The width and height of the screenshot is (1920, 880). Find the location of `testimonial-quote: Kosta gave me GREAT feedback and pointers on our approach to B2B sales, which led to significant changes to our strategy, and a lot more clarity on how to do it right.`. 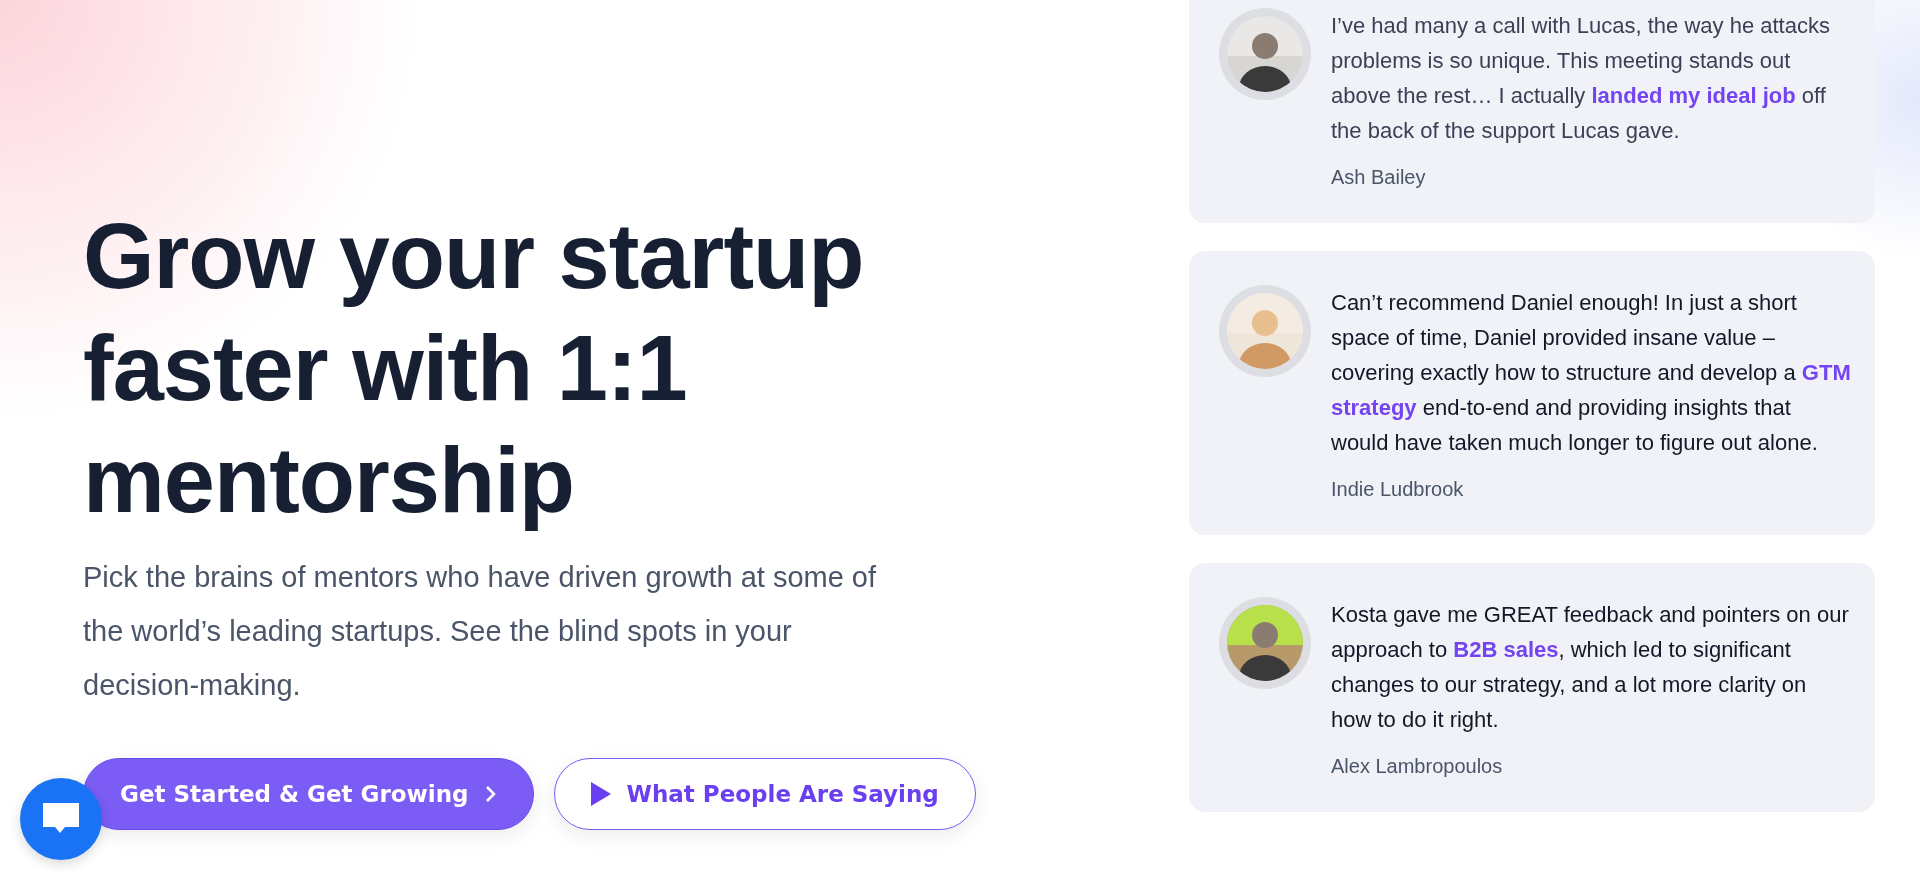

testimonial-quote: Kosta gave me GREAT feedback and pointers on our approach to B2B sales, which led to significant changes to our strategy, and a lot more clarity on how to do it right. is located at coordinates (1590, 667).